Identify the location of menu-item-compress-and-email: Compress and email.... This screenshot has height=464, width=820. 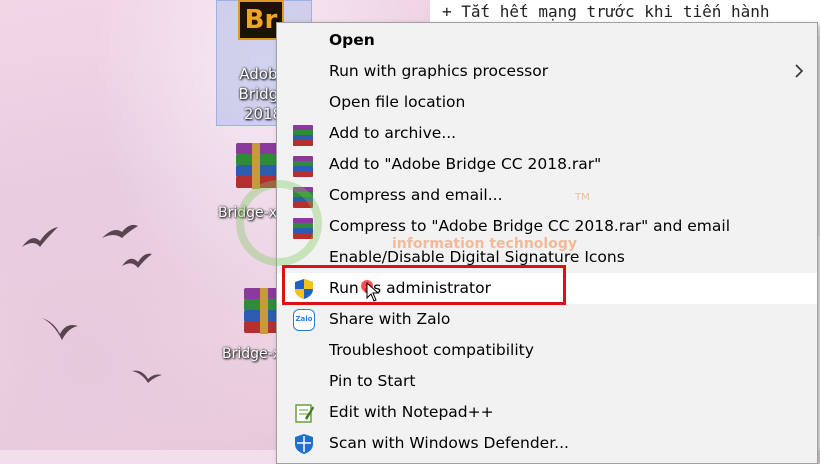
(547, 195).